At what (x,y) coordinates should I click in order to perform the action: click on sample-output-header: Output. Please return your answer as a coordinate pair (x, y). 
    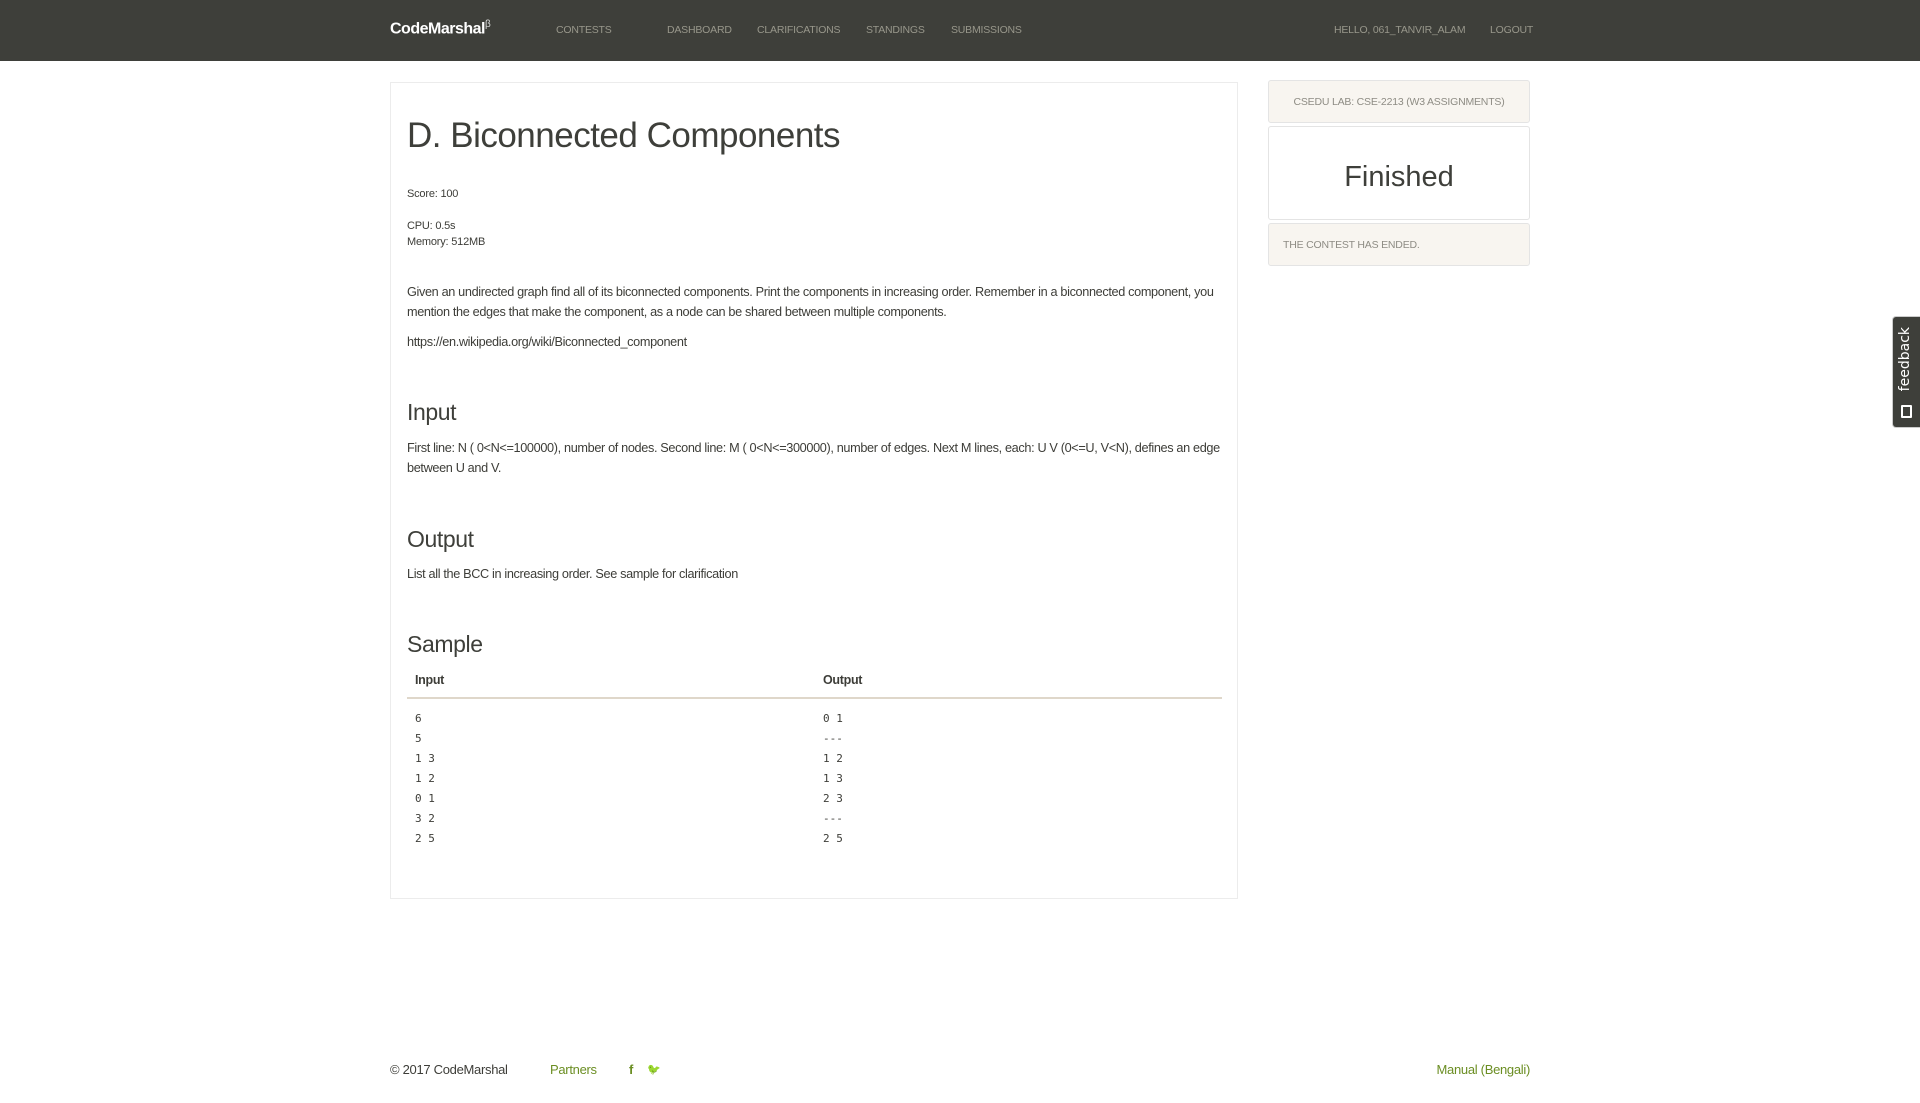
    Looking at the image, I should click on (843, 680).